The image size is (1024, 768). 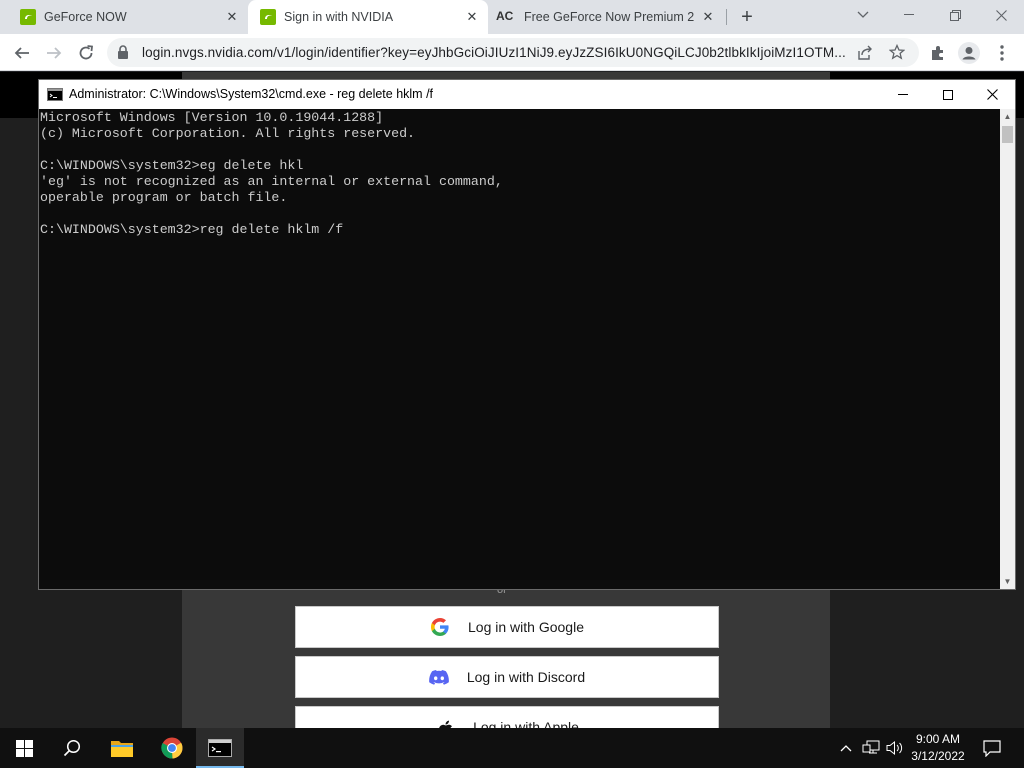 I want to click on reload-icon, so click(x=86, y=53).